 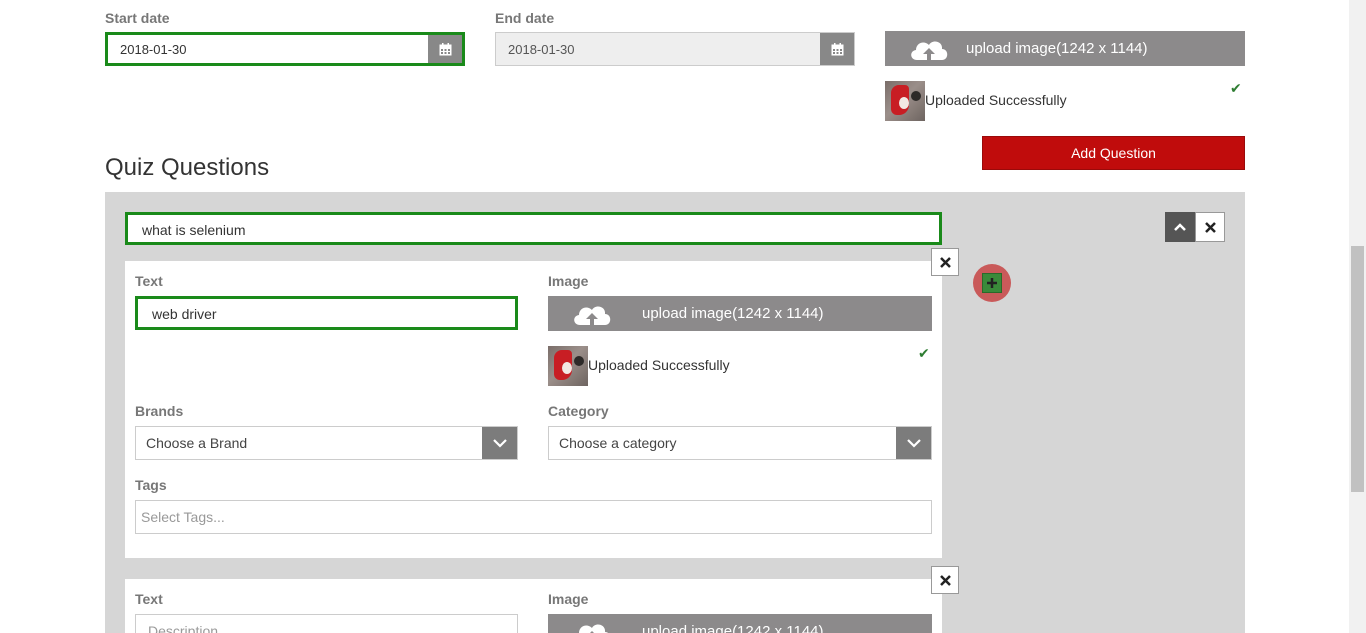 I want to click on chevron-up-icon, so click(x=1180, y=227).